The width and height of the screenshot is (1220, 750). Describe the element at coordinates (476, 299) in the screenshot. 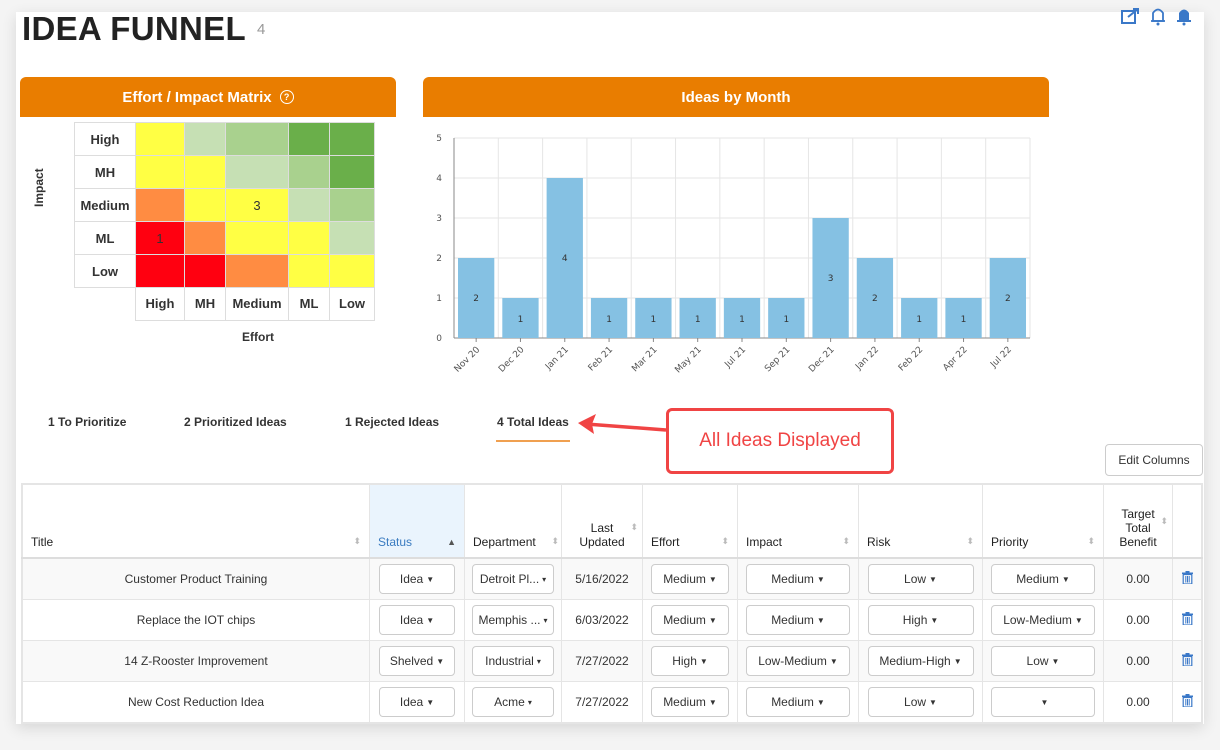

I see `bar-data-label: 2` at that location.